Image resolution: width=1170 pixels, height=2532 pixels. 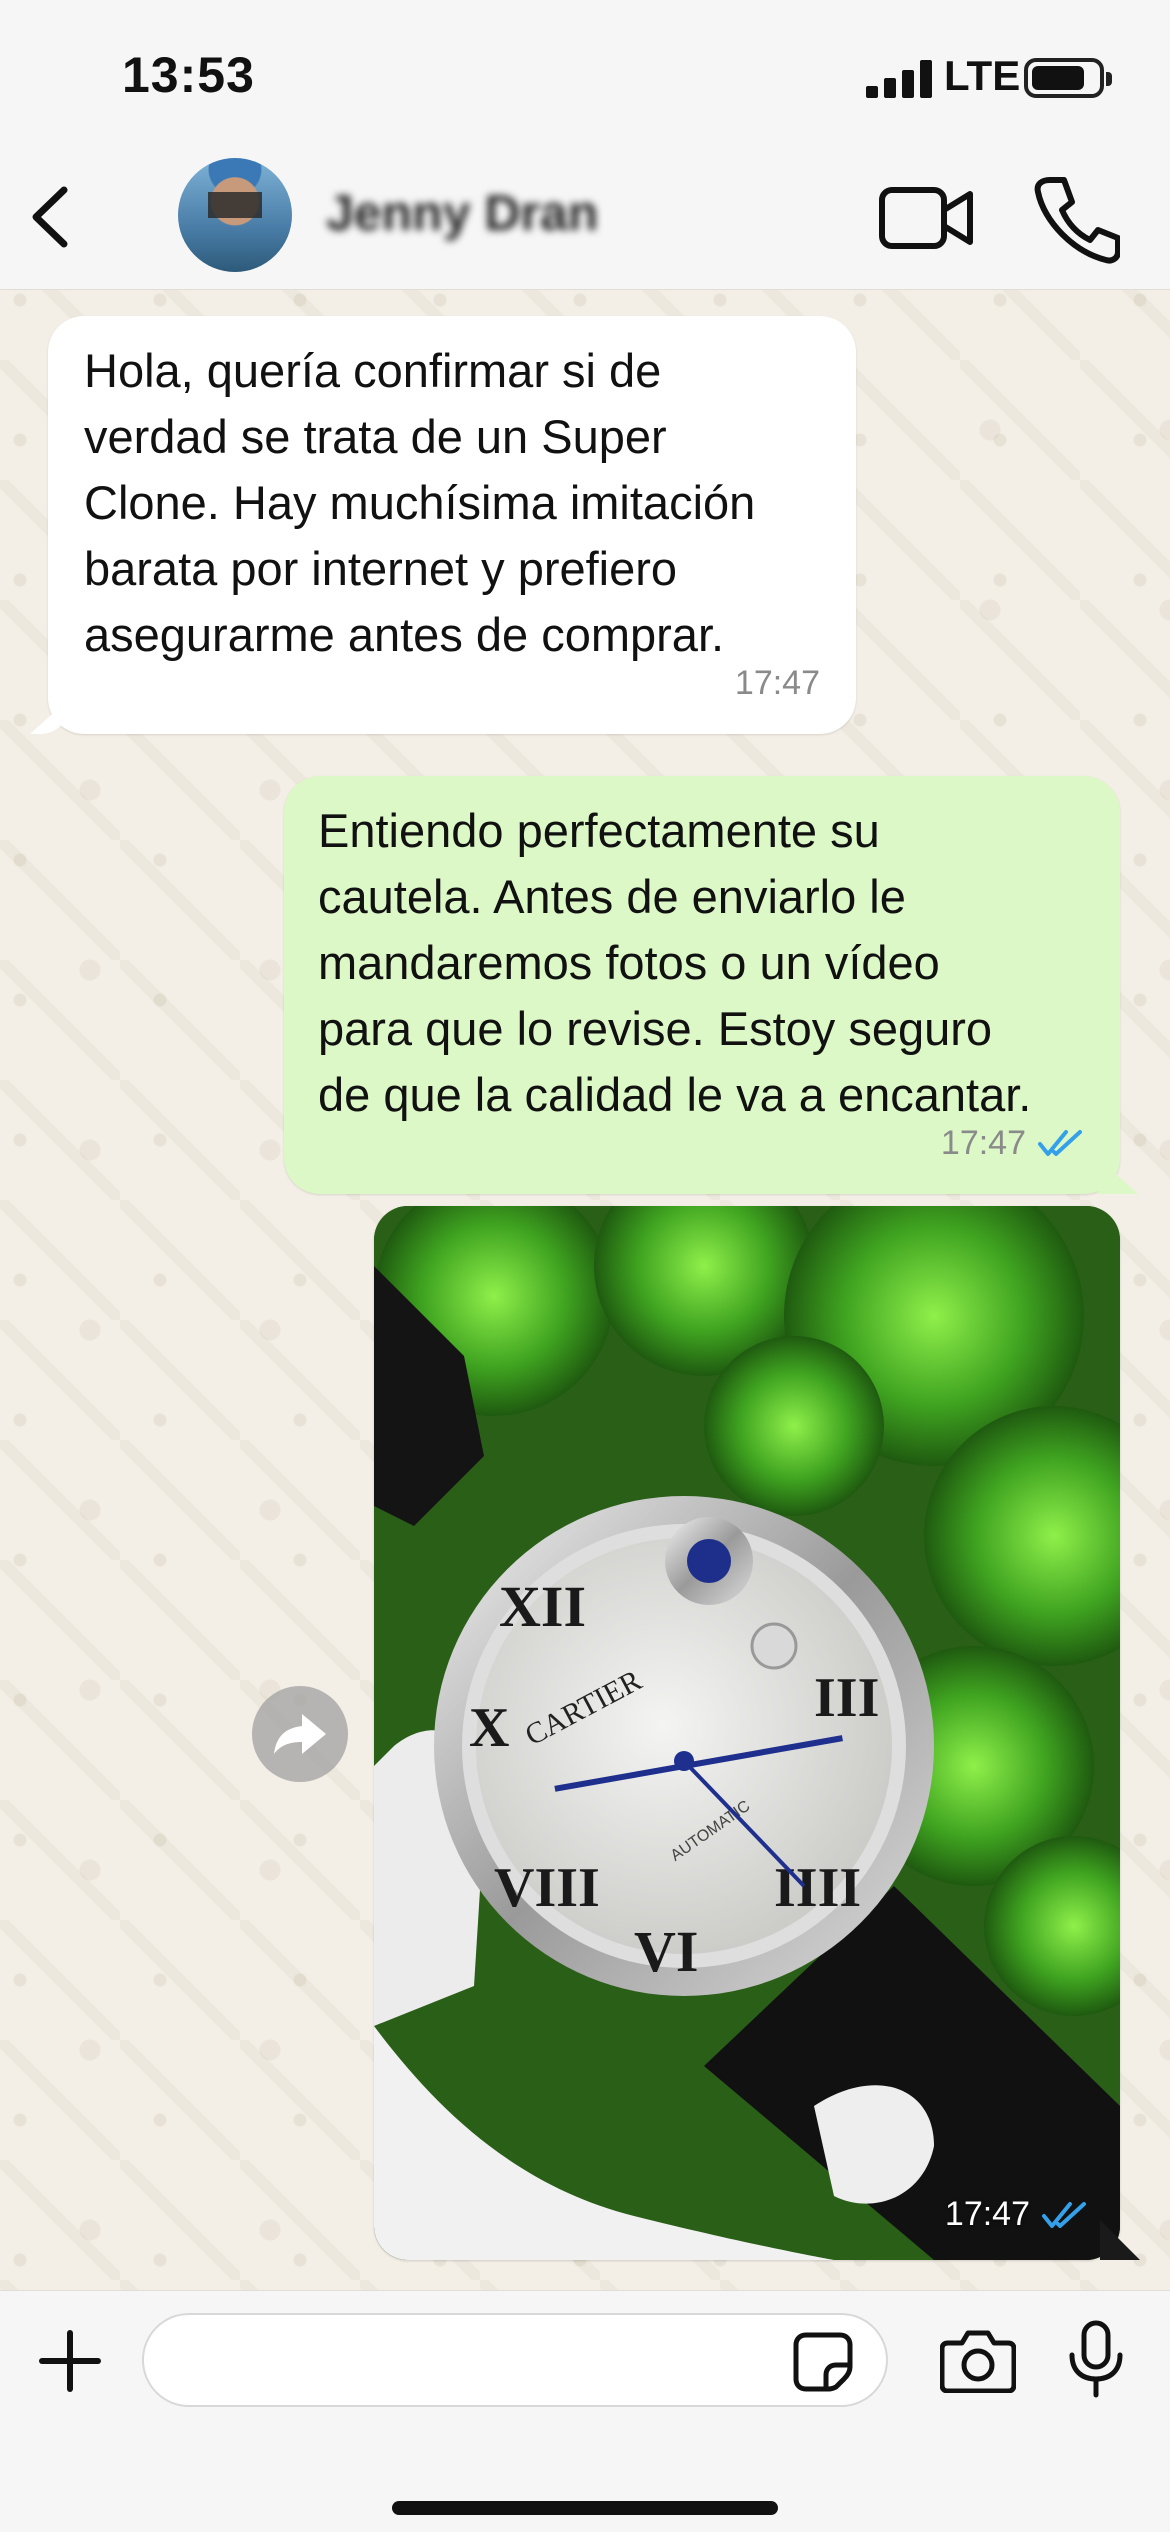 I want to click on signal-strength-icon, so click(x=900, y=79).